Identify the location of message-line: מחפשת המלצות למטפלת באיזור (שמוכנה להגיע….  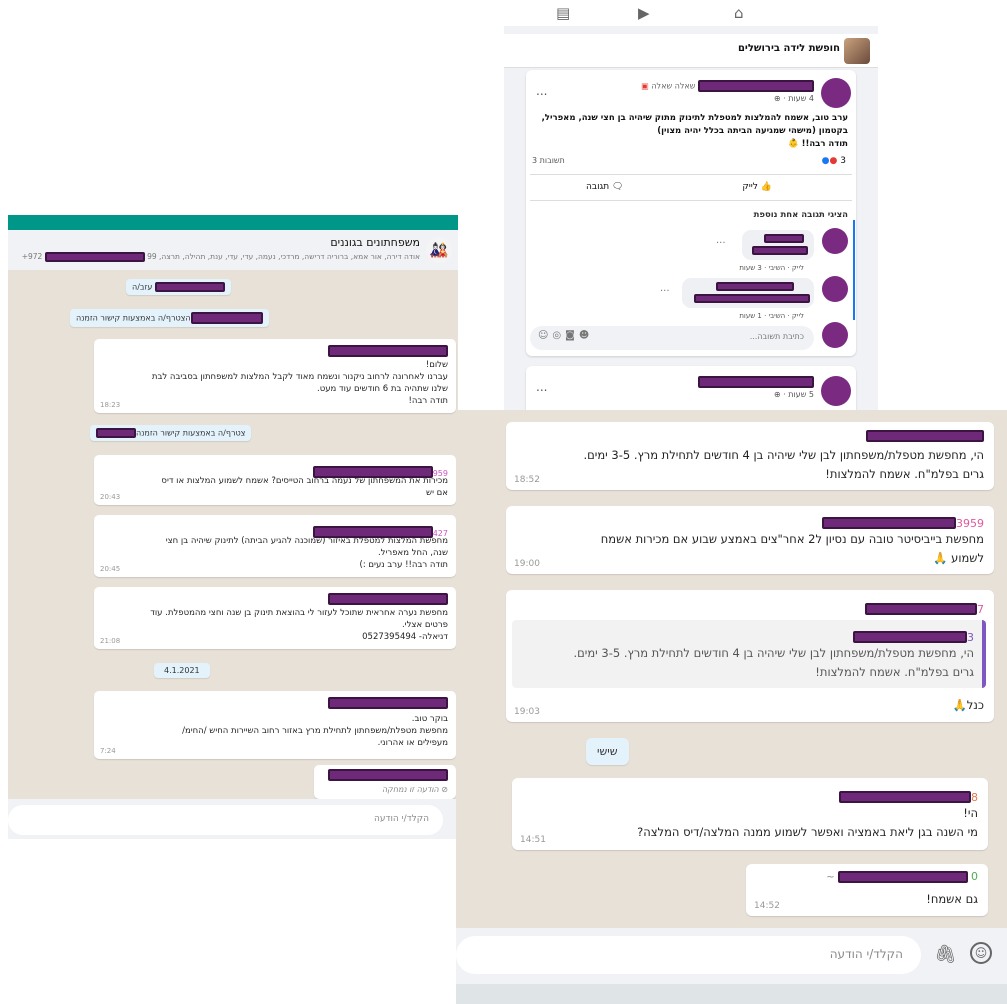
(306, 541).